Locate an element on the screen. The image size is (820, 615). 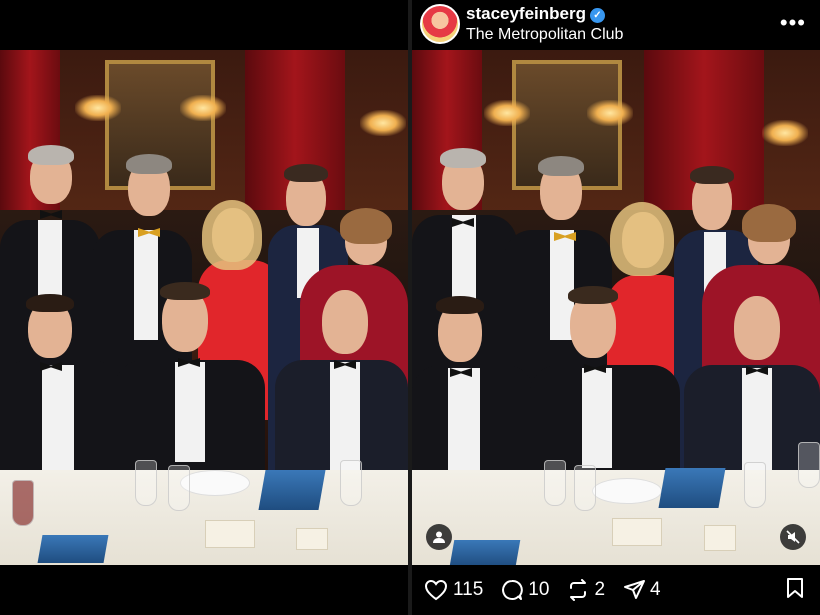
heart-icon is located at coordinates (436, 590).